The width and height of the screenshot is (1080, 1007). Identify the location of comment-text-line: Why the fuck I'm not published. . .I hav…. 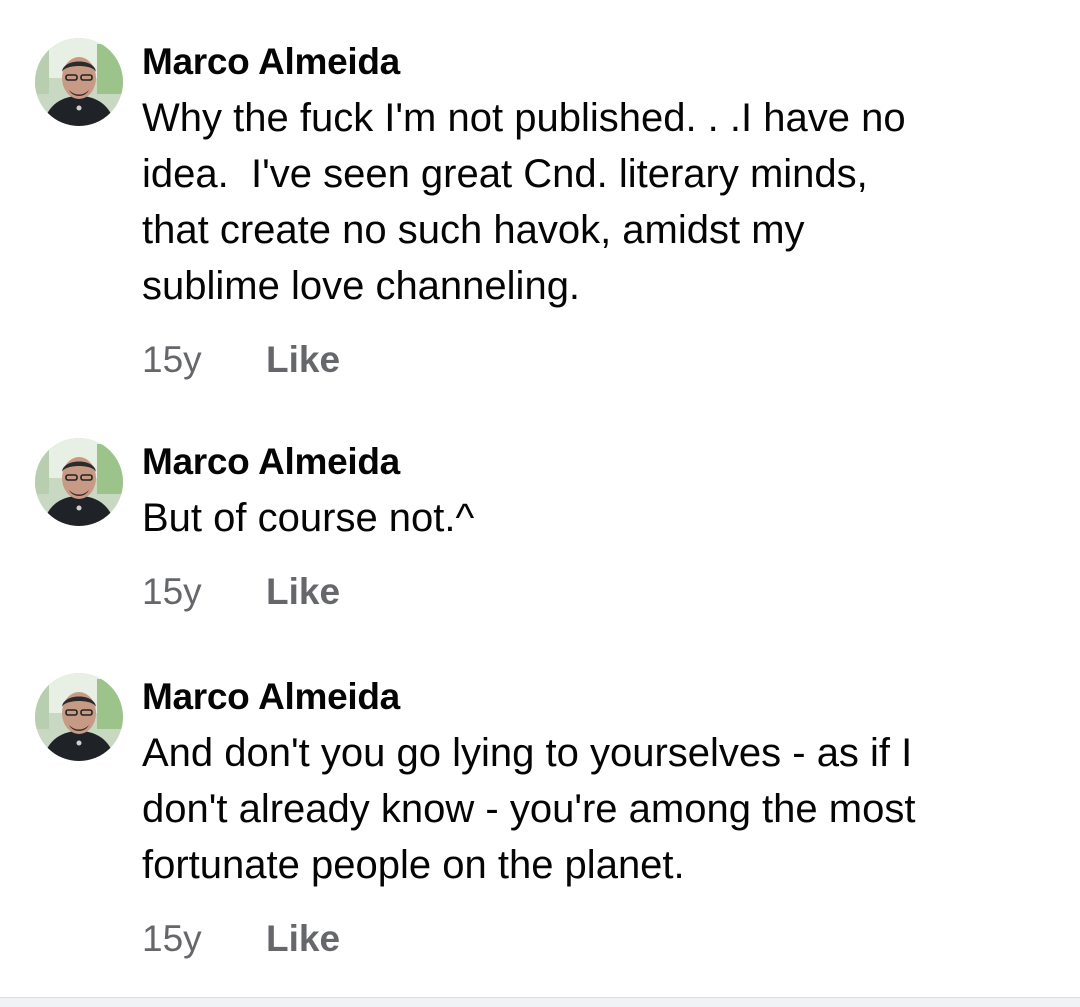
(524, 118).